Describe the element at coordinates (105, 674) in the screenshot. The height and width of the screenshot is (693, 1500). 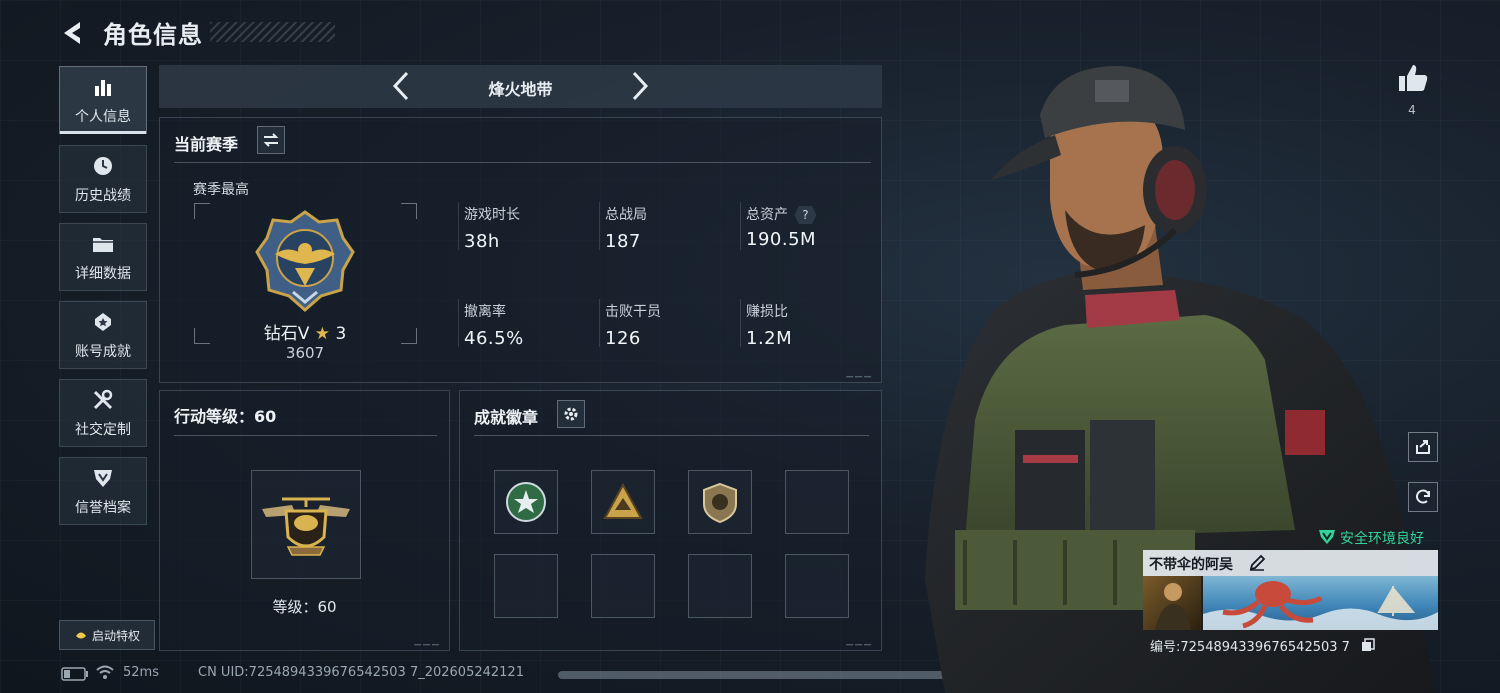
I see `wifi-icon` at that location.